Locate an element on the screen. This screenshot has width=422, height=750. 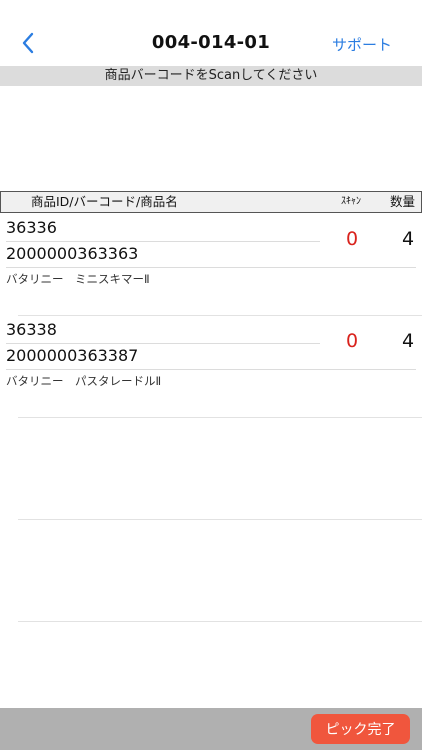
list-item: 36336 2000000363363 バタリニー ミニスキマーⅡ 0 4 is located at coordinates (211, 265).